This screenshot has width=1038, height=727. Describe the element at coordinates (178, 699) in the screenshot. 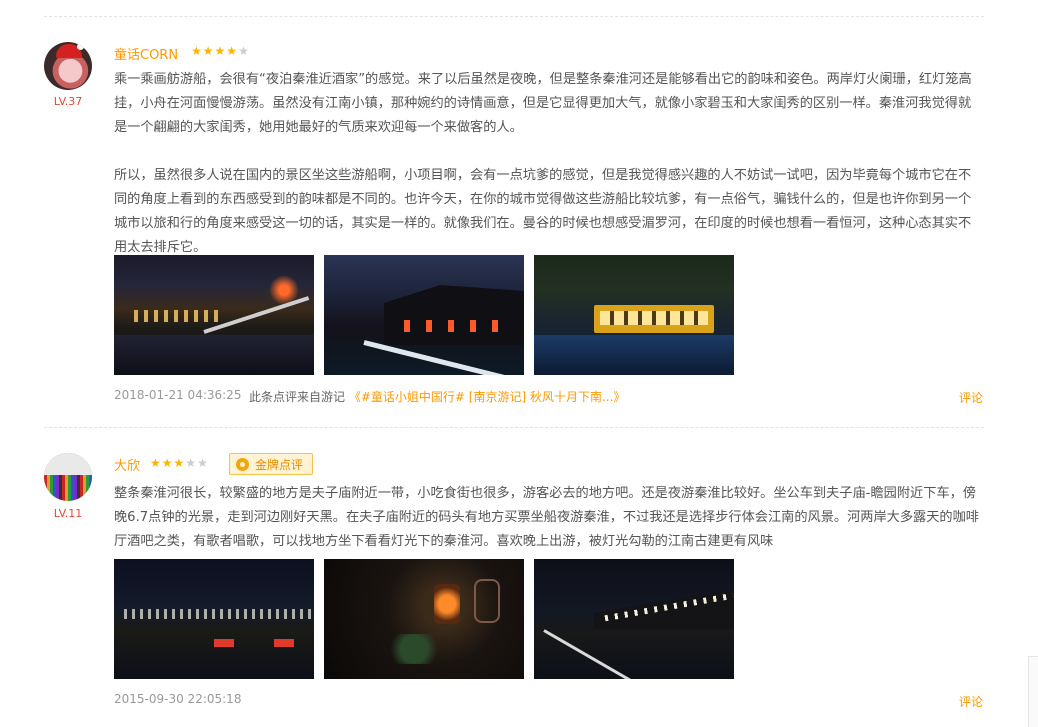

I see `review-date: 2015-09-30 22:05:18` at that location.